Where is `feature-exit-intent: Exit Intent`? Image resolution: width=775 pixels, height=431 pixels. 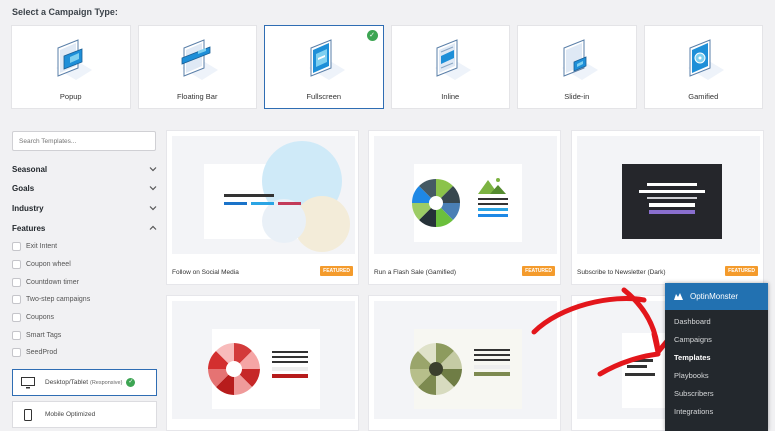
feature-exit-intent: Exit Intent is located at coordinates (85, 246).